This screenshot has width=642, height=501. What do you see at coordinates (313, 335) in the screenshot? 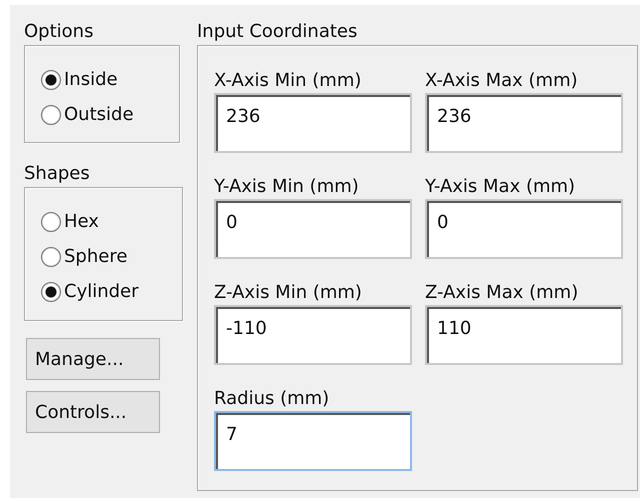
I see `input-field: -110` at bounding box center [313, 335].